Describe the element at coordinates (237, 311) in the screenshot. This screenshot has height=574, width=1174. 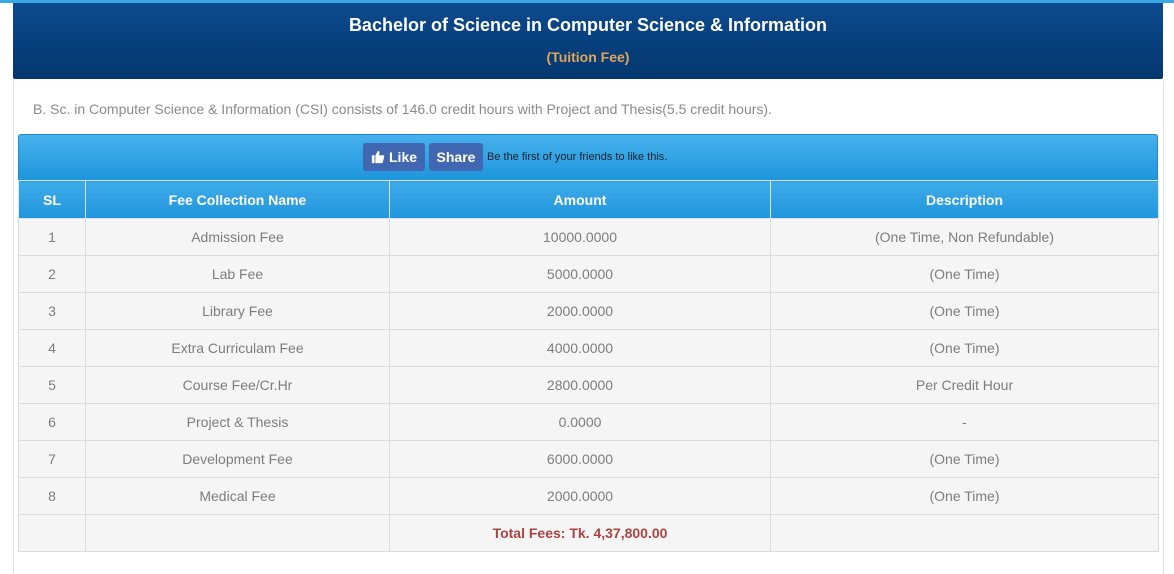
I see `cell-fee-name: Library Fee` at that location.